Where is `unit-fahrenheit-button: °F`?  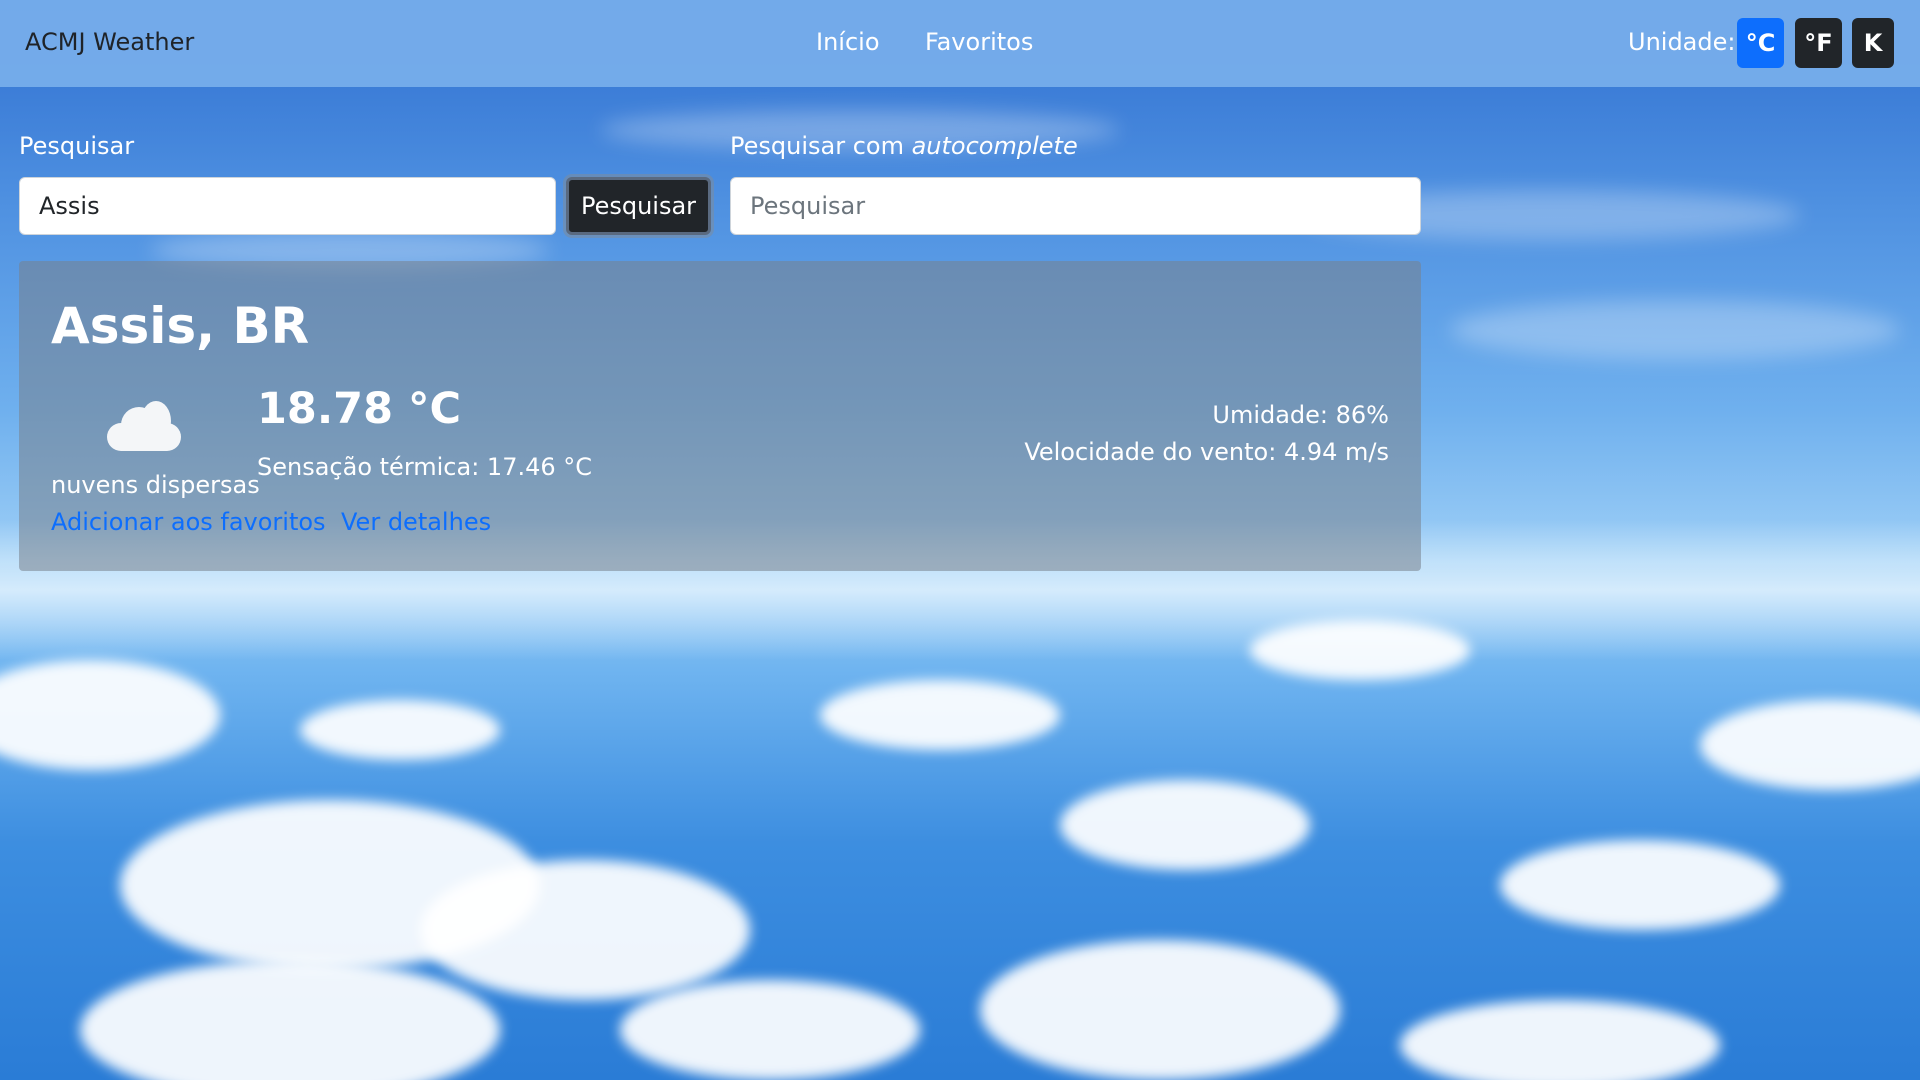
unit-fahrenheit-button: °F is located at coordinates (1818, 43).